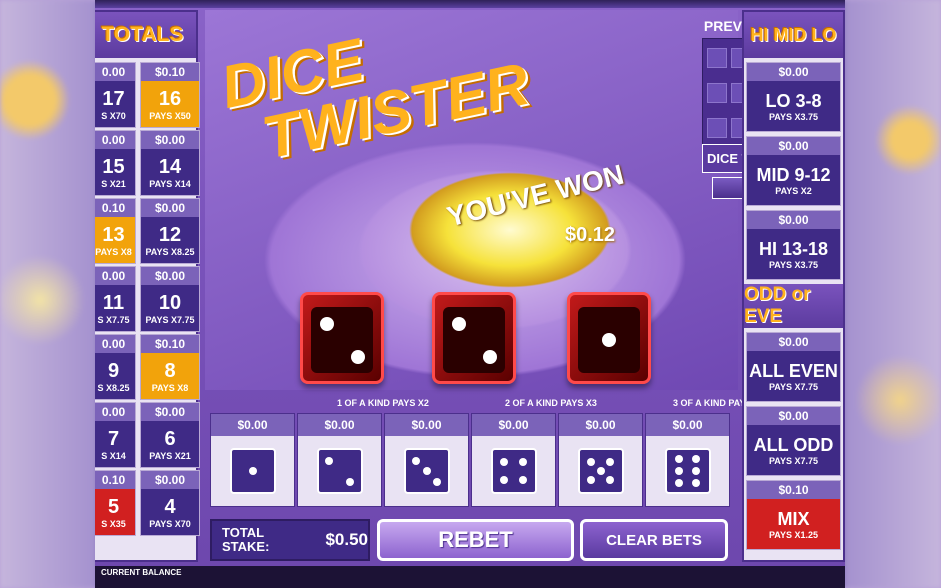  I want to click on side-bet-box: ALL EVEN PAYS X7.75, so click(793, 376).